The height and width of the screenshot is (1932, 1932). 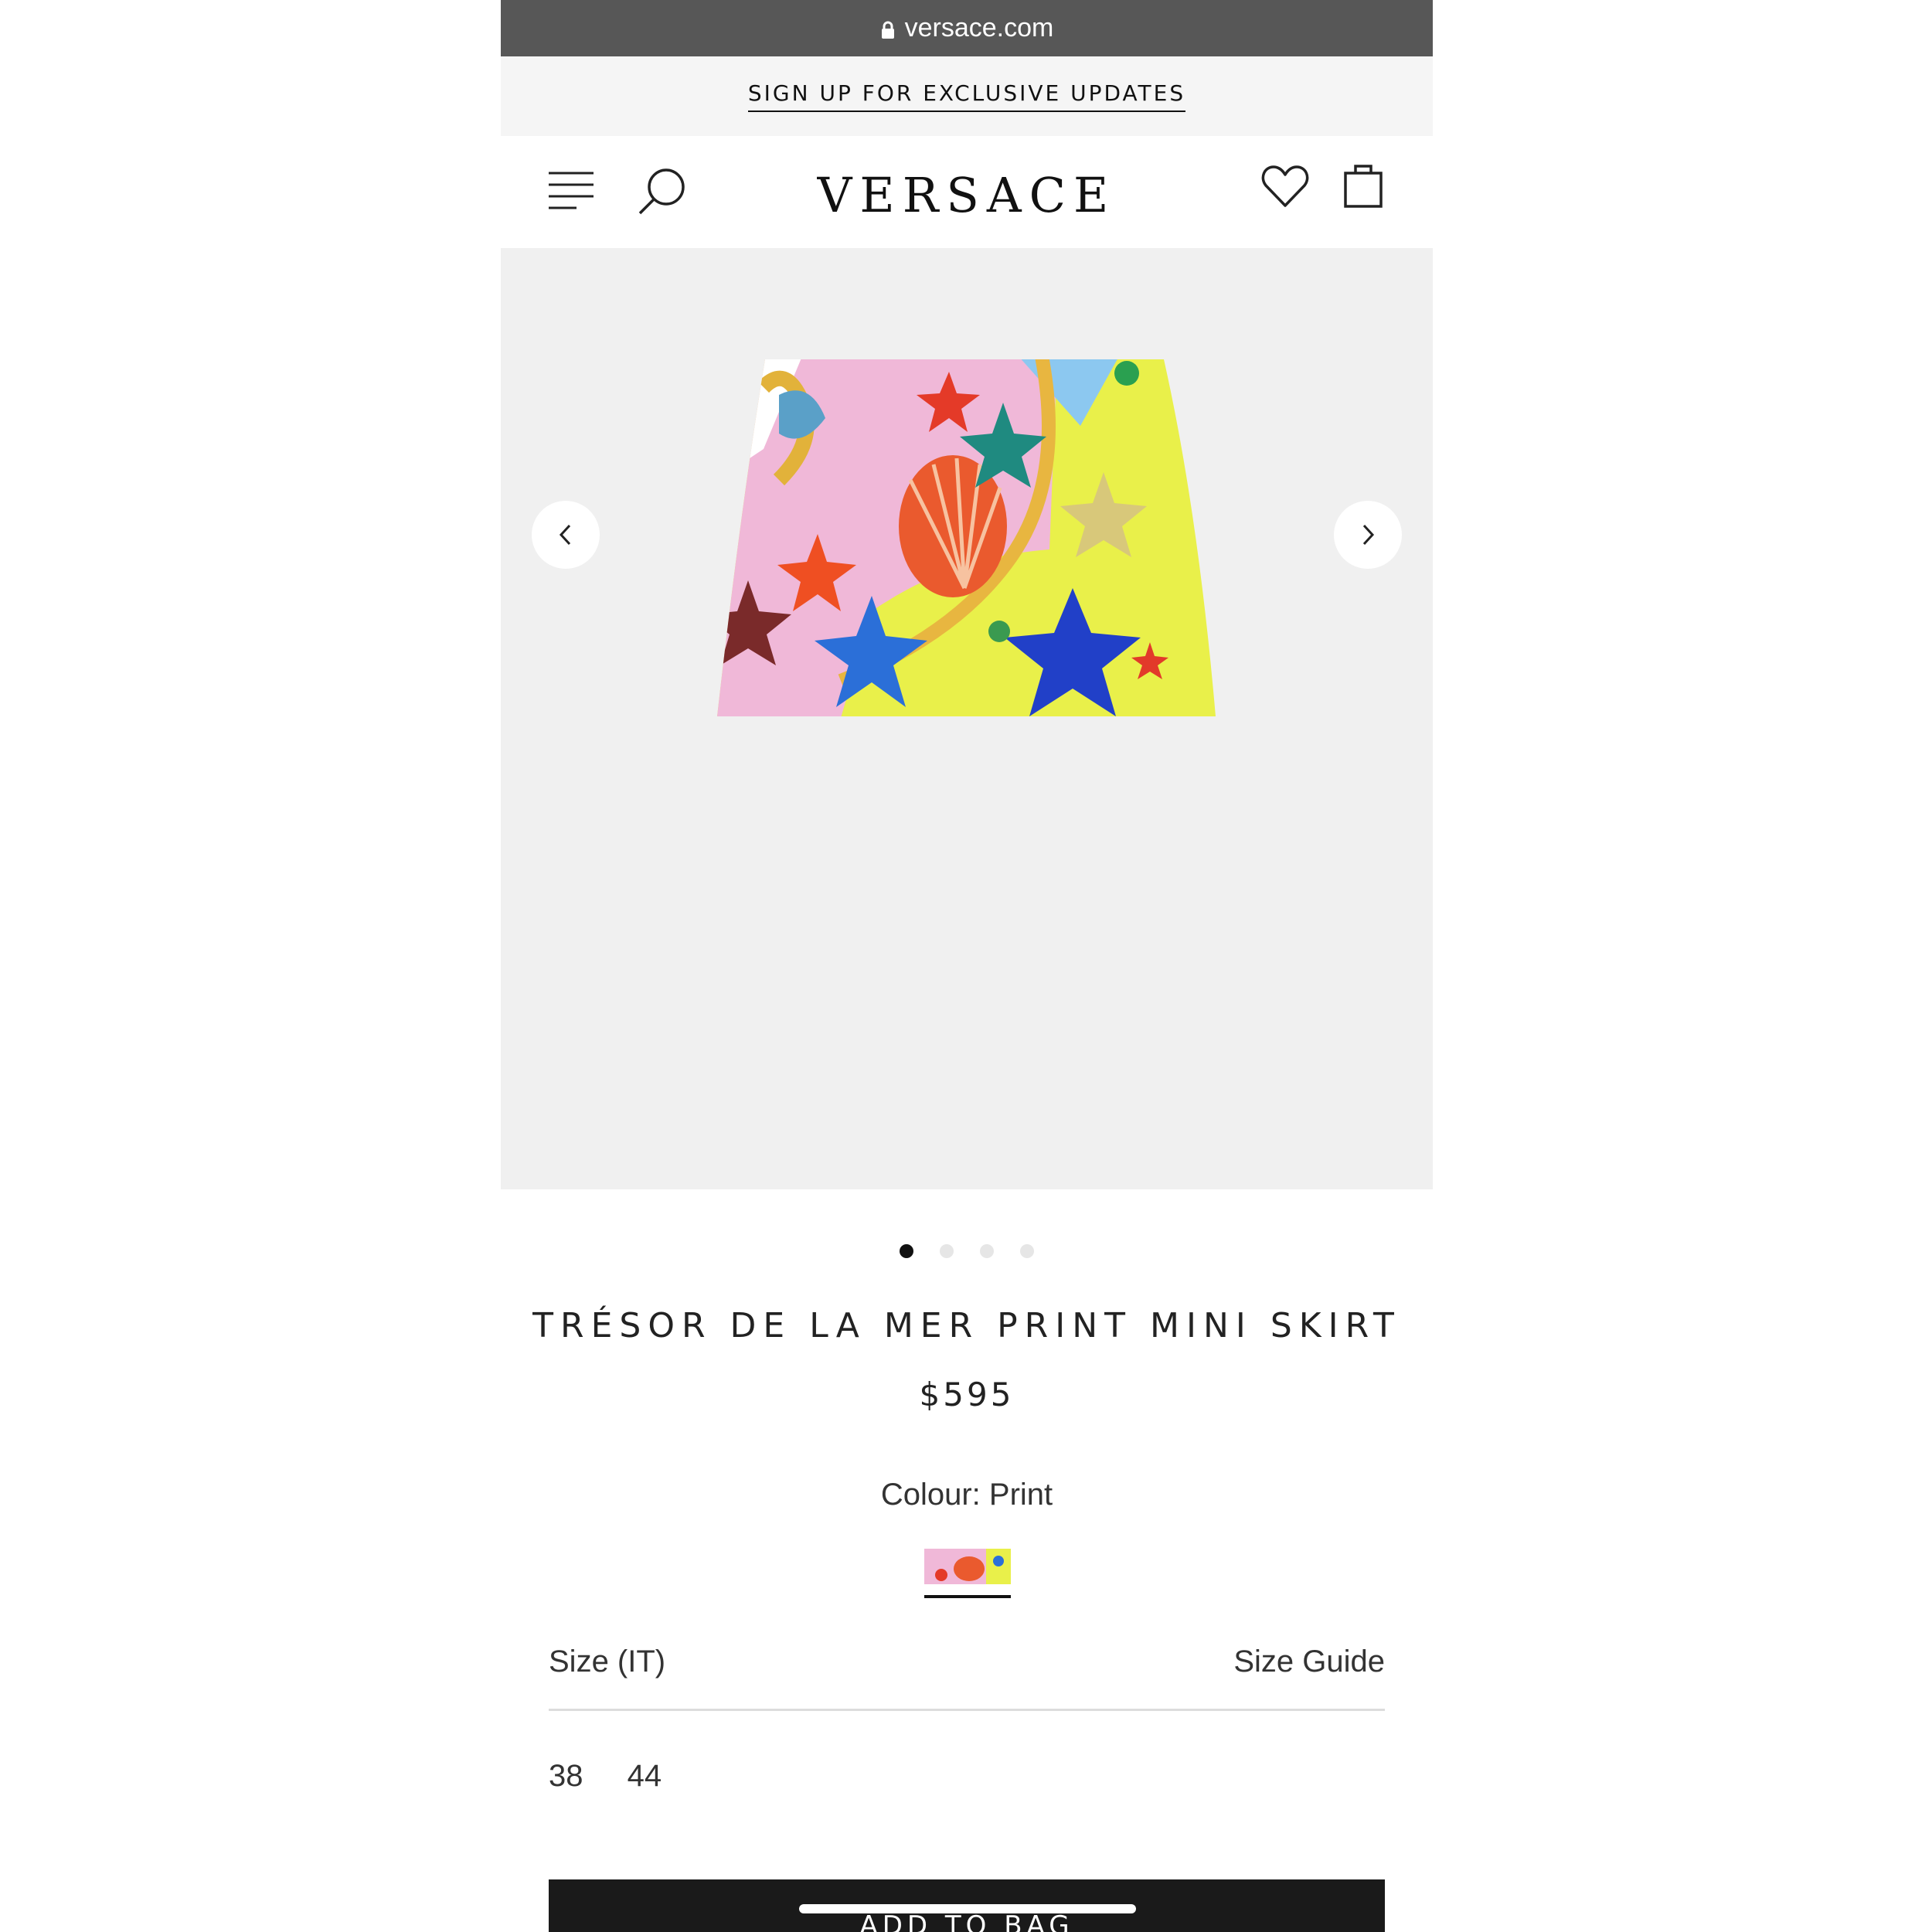 I want to click on size-option-38: 38, so click(x=566, y=1777).